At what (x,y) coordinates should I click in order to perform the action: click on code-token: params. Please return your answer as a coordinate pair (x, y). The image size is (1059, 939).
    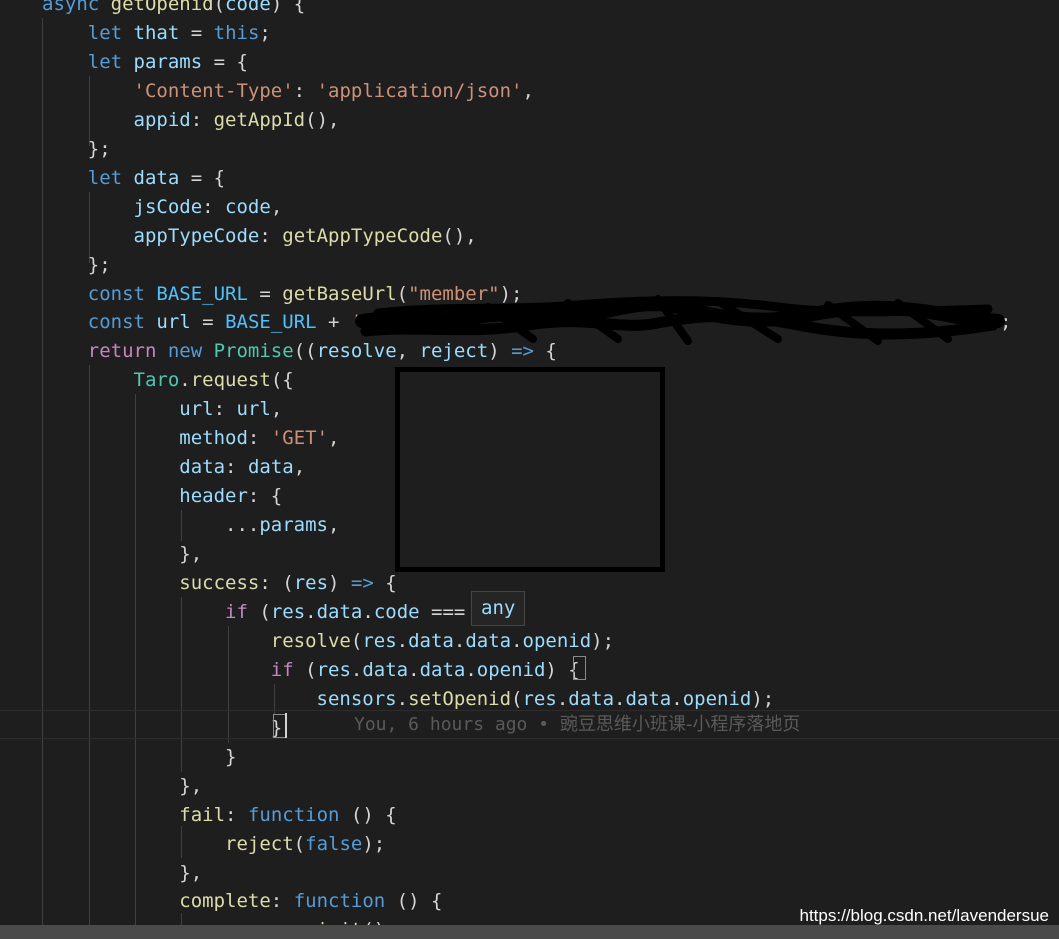
    Looking at the image, I should click on (168, 61).